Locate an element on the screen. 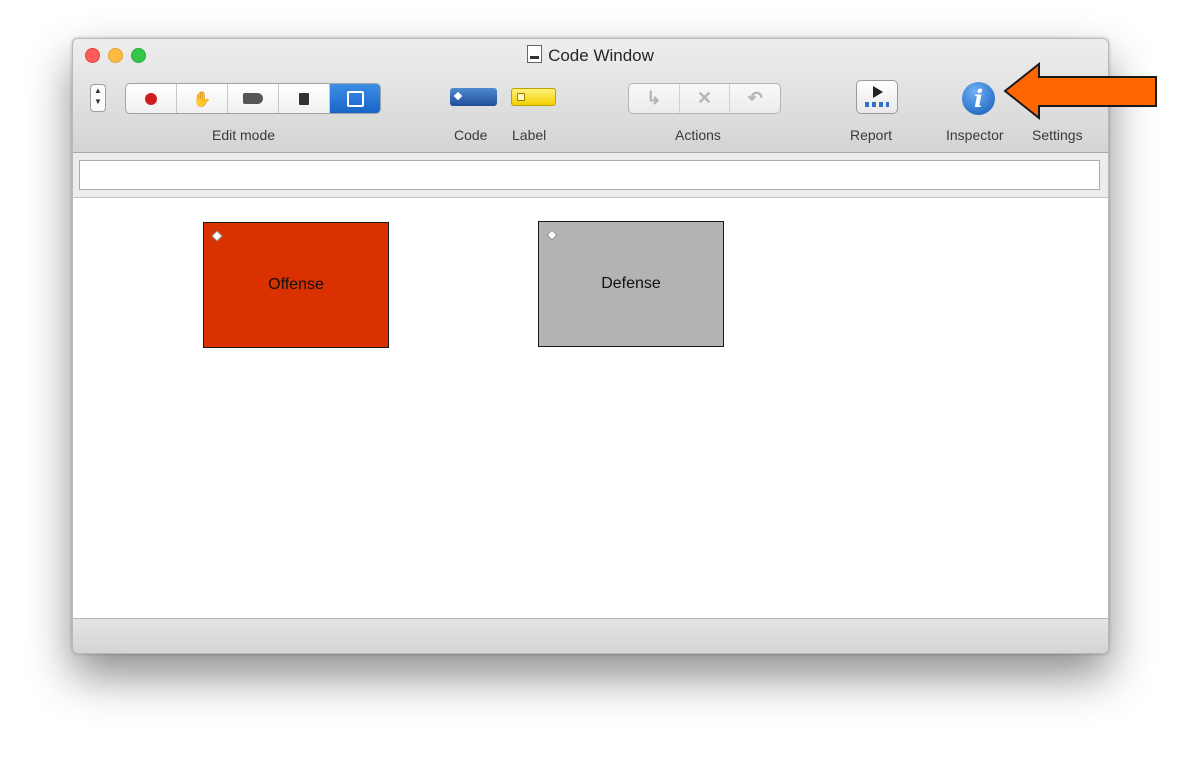 This screenshot has width=1178, height=761. hand-pointer-icon: ✋ is located at coordinates (202, 99).